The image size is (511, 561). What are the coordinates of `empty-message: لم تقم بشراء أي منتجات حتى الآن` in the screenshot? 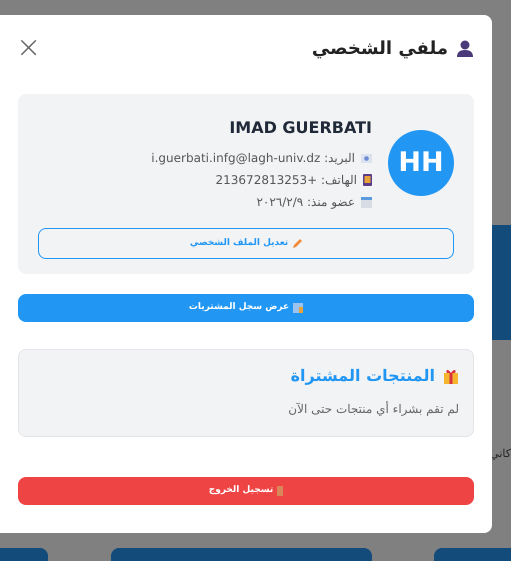 It's located at (373, 409).